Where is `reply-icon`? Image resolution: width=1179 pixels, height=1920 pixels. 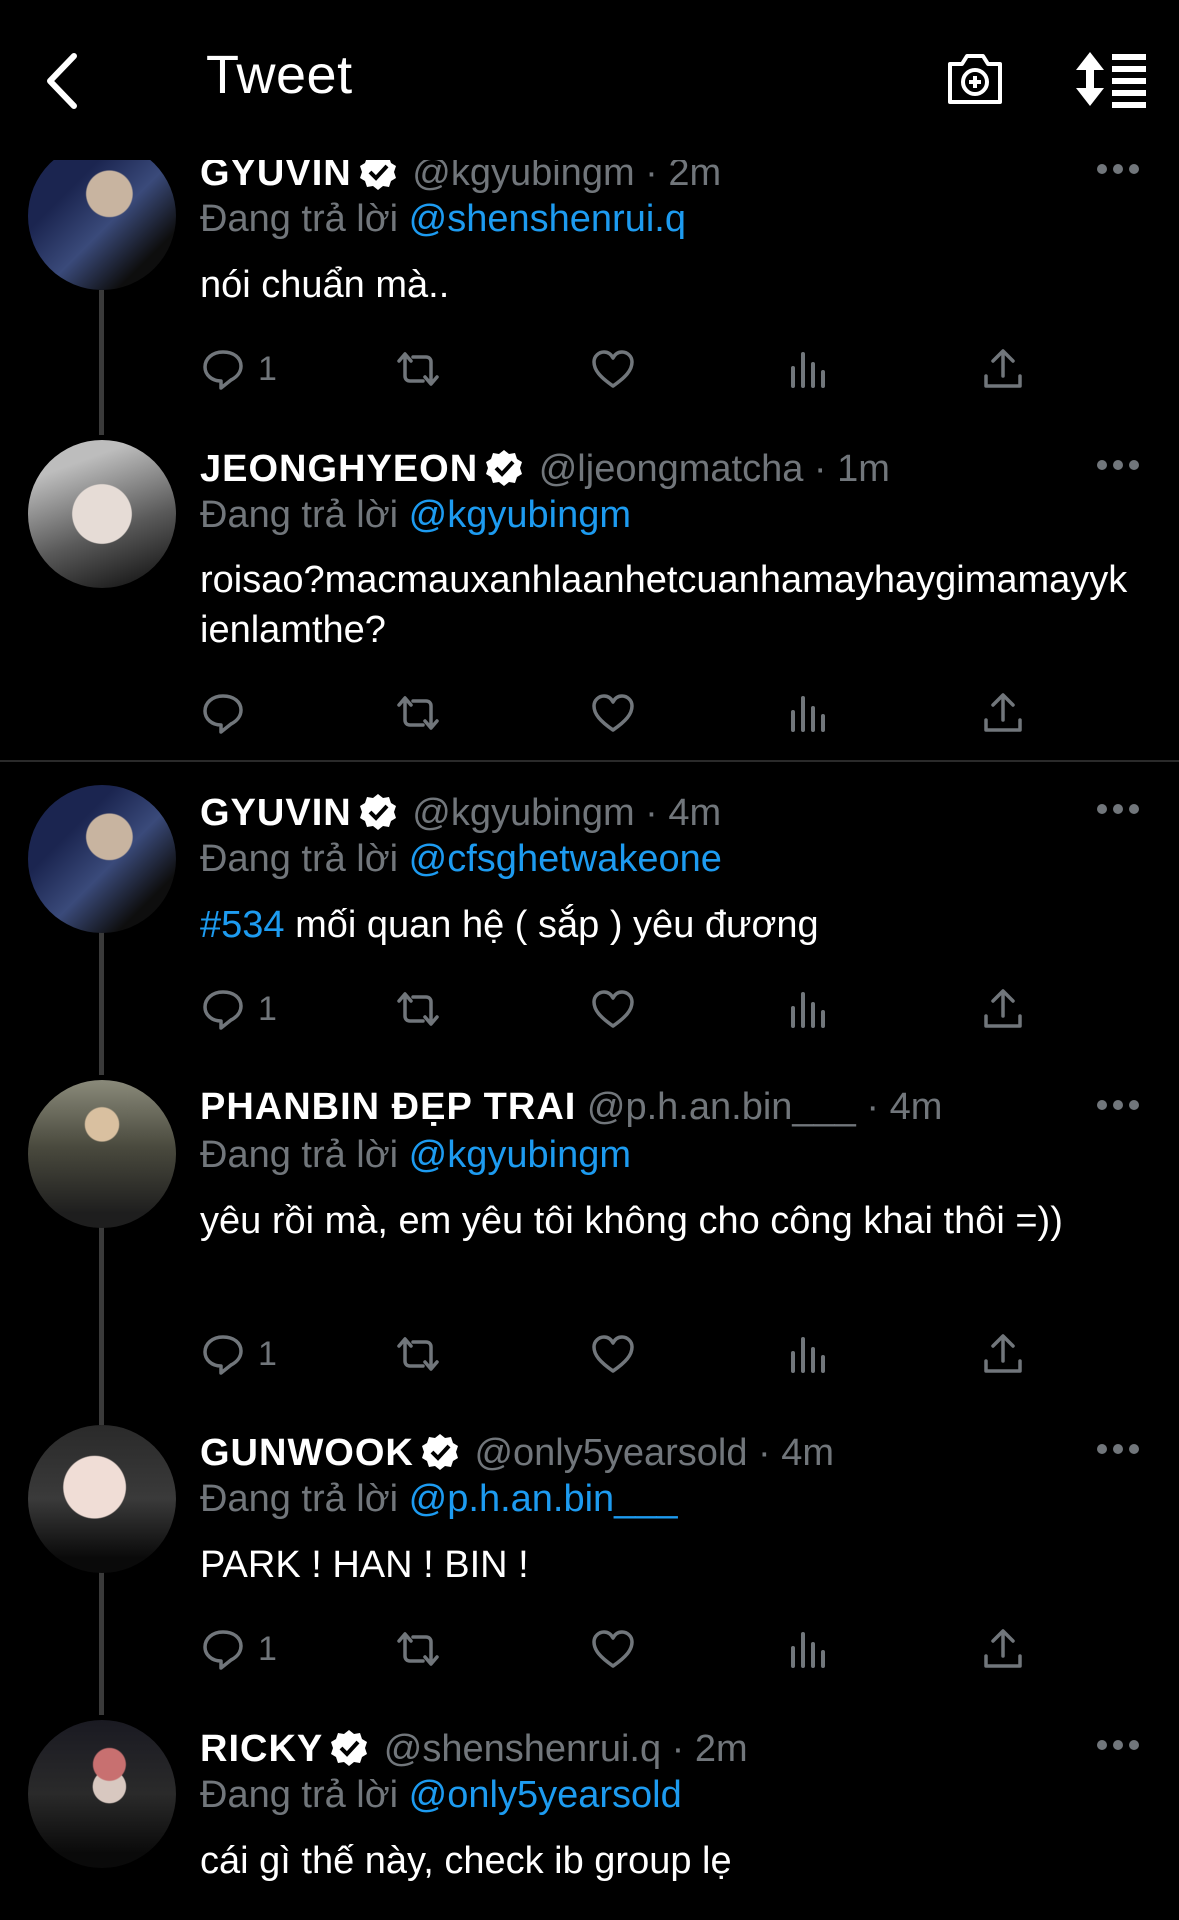 reply-icon is located at coordinates (223, 1010).